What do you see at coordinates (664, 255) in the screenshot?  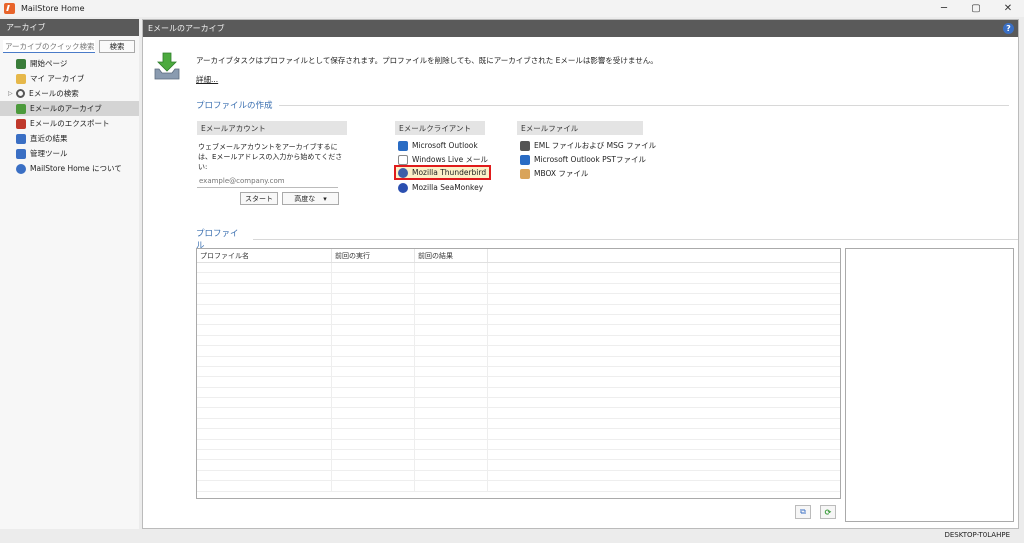 I see `column-header-filler` at bounding box center [664, 255].